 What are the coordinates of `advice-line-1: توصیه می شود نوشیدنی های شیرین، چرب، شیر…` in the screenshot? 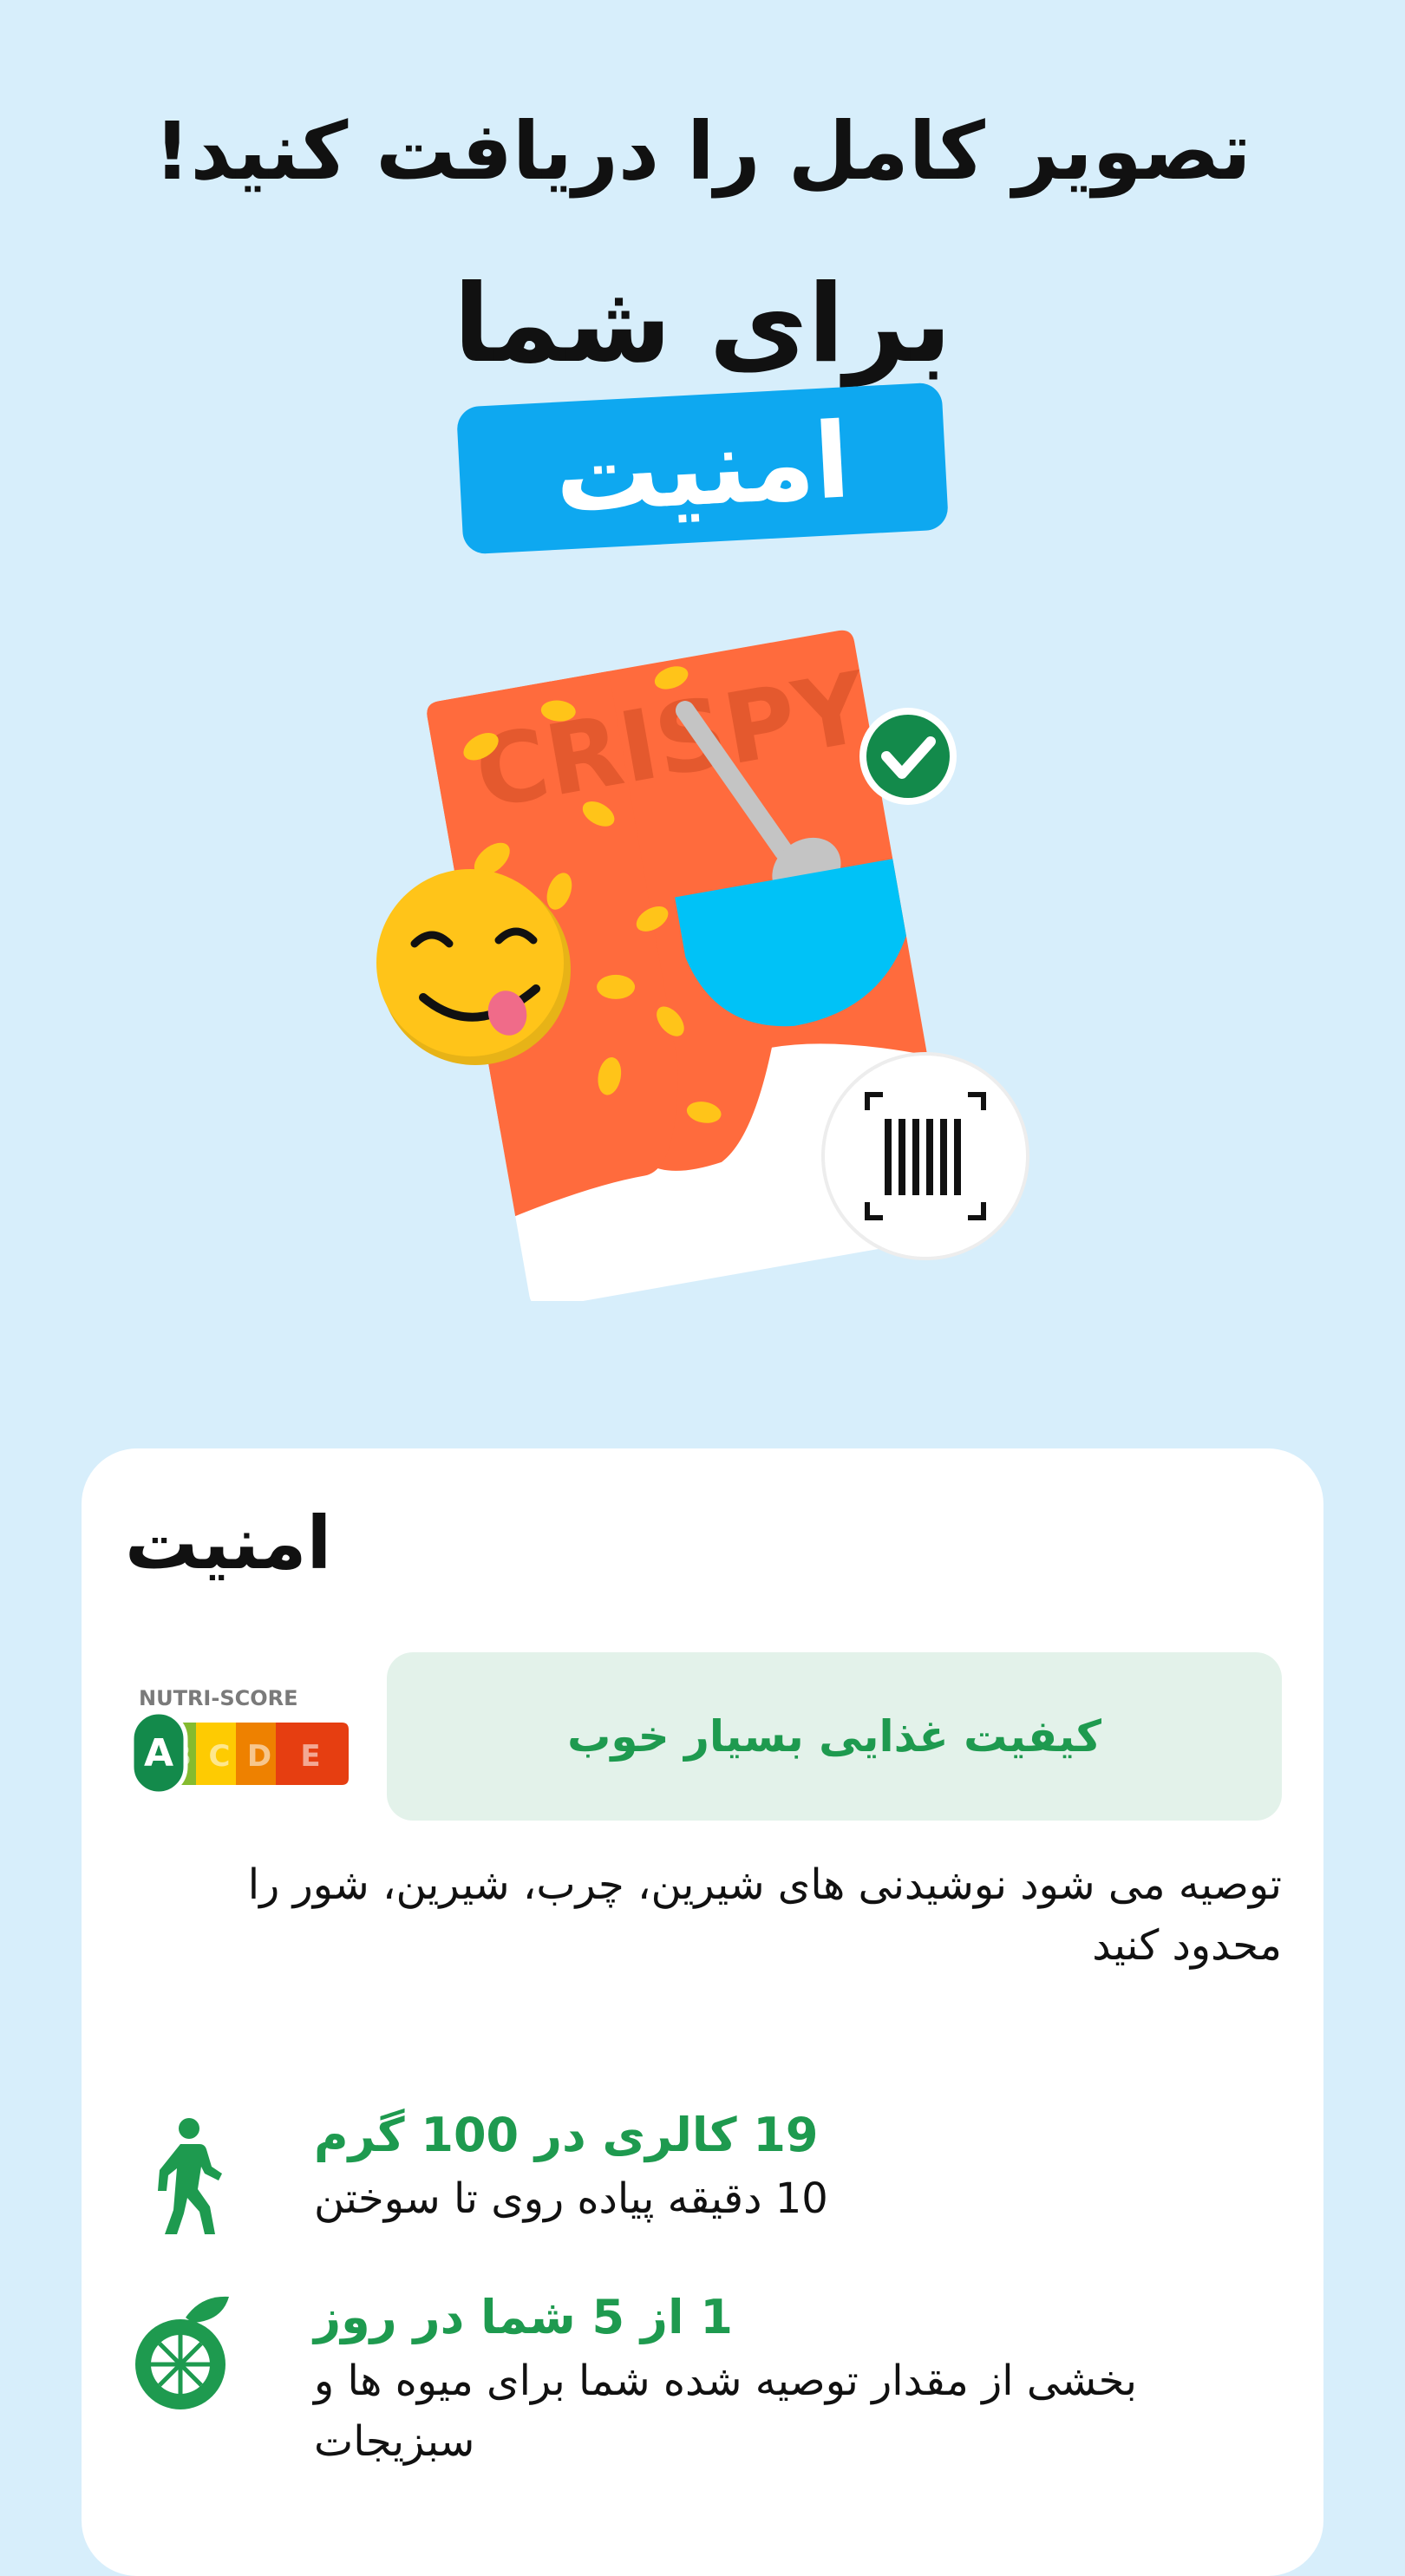 It's located at (764, 1884).